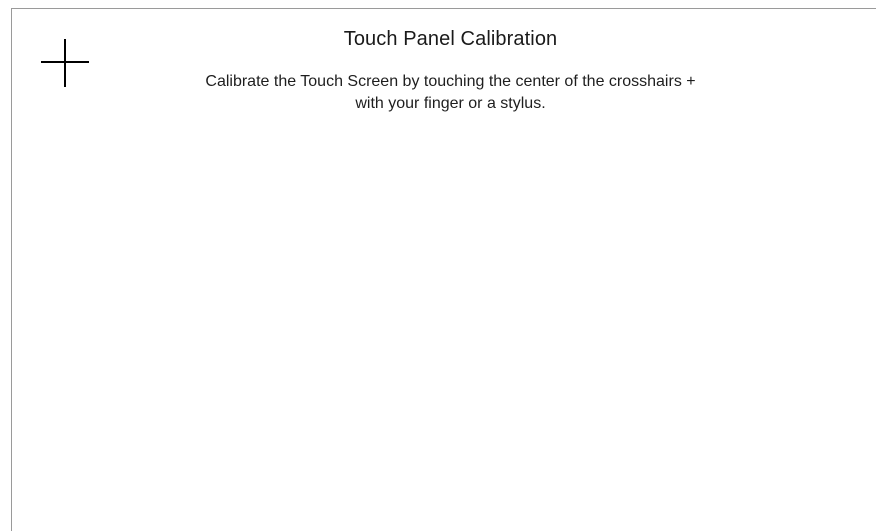 The height and width of the screenshot is (531, 876). I want to click on crosshair-vertical-line, so click(65, 63).